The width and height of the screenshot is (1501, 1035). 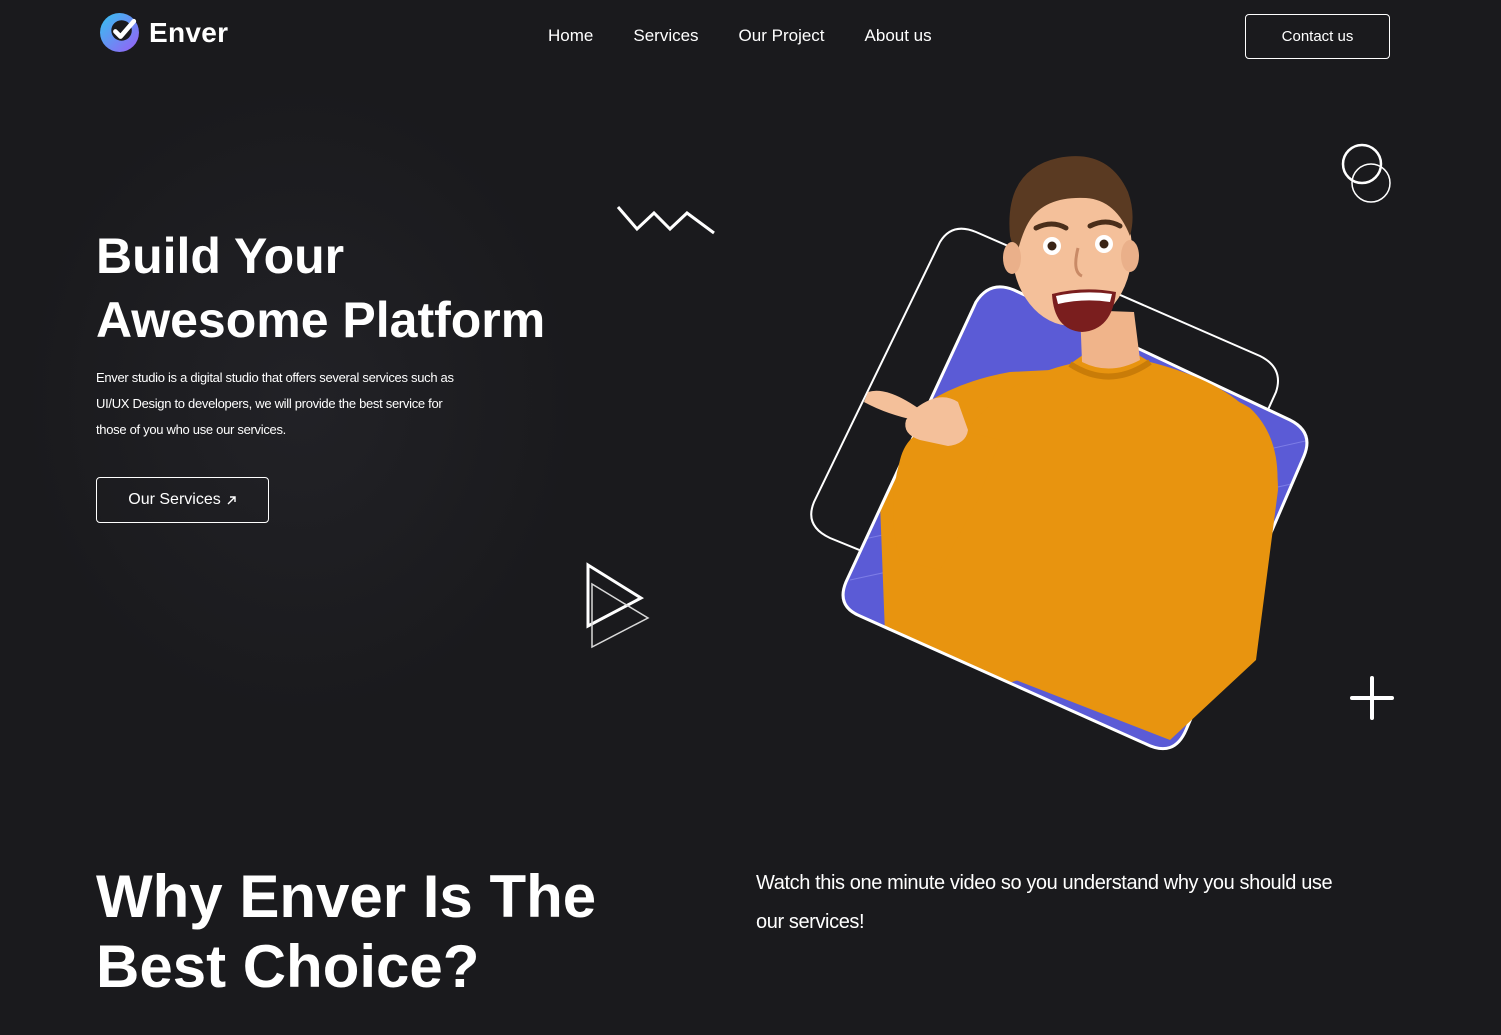 I want to click on our-services-button: Our Services, so click(x=182, y=500).